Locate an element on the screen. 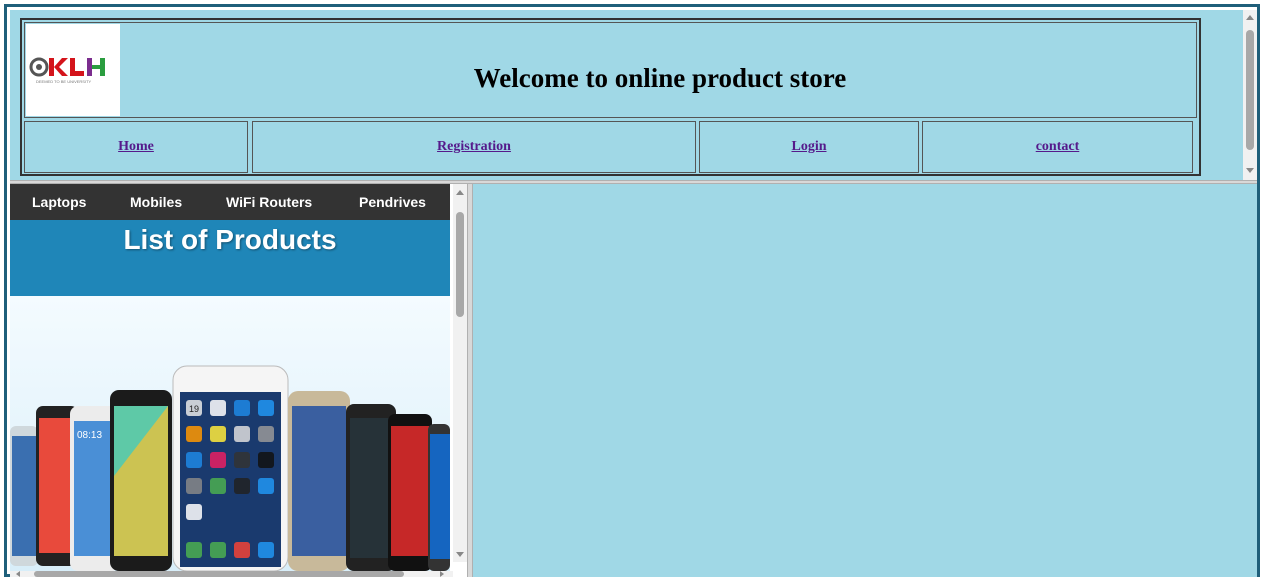  nav-cell-contact: contact is located at coordinates (1057, 147).